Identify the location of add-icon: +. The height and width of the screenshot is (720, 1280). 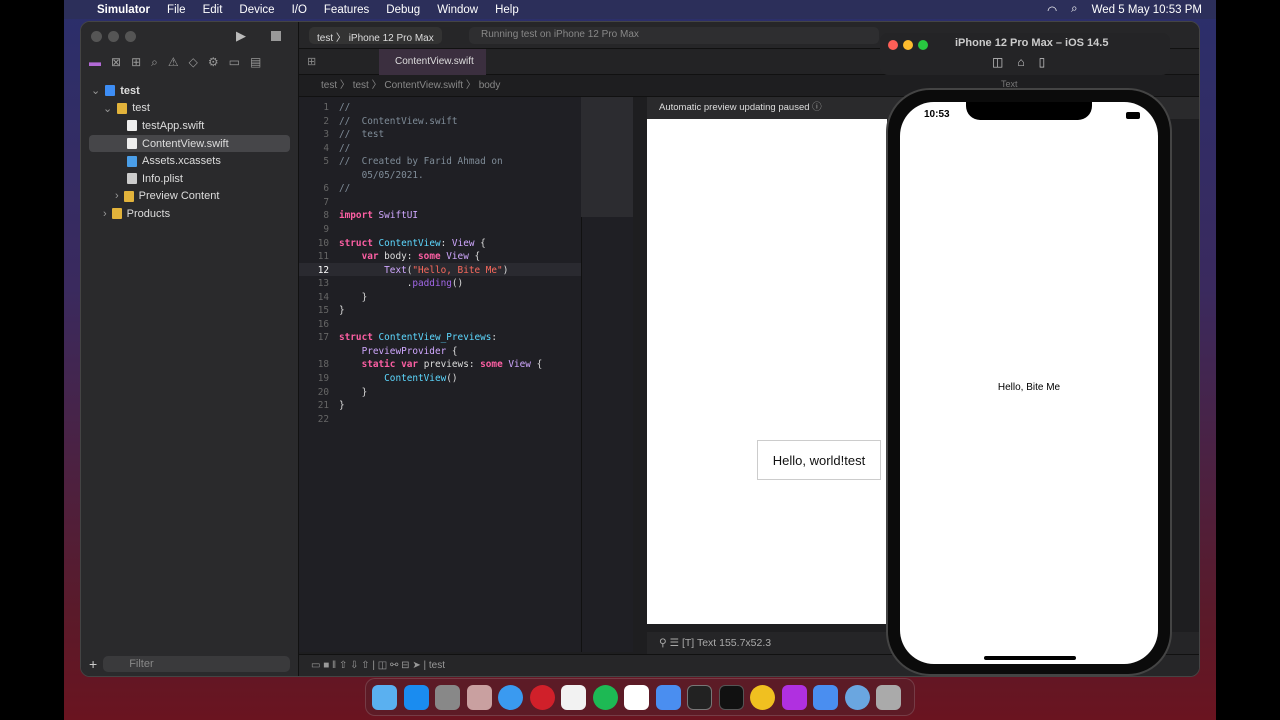
(93, 664).